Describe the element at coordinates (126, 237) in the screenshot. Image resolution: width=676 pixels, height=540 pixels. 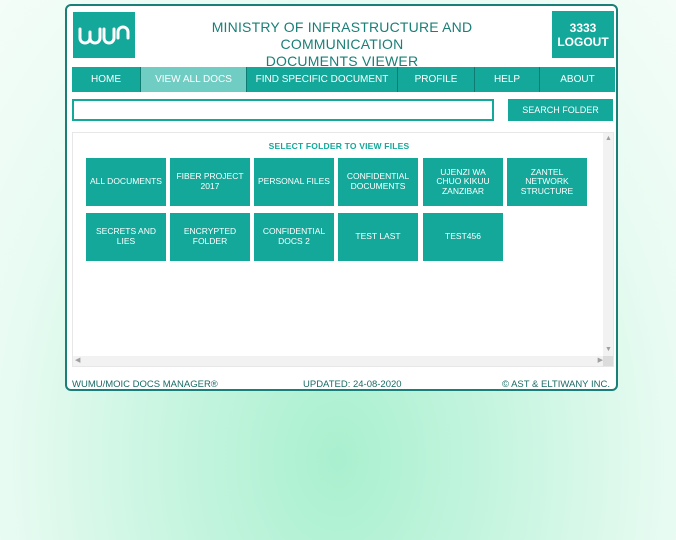
I see `folder-secrets-and-lies: SECRETS AND LIES` at that location.